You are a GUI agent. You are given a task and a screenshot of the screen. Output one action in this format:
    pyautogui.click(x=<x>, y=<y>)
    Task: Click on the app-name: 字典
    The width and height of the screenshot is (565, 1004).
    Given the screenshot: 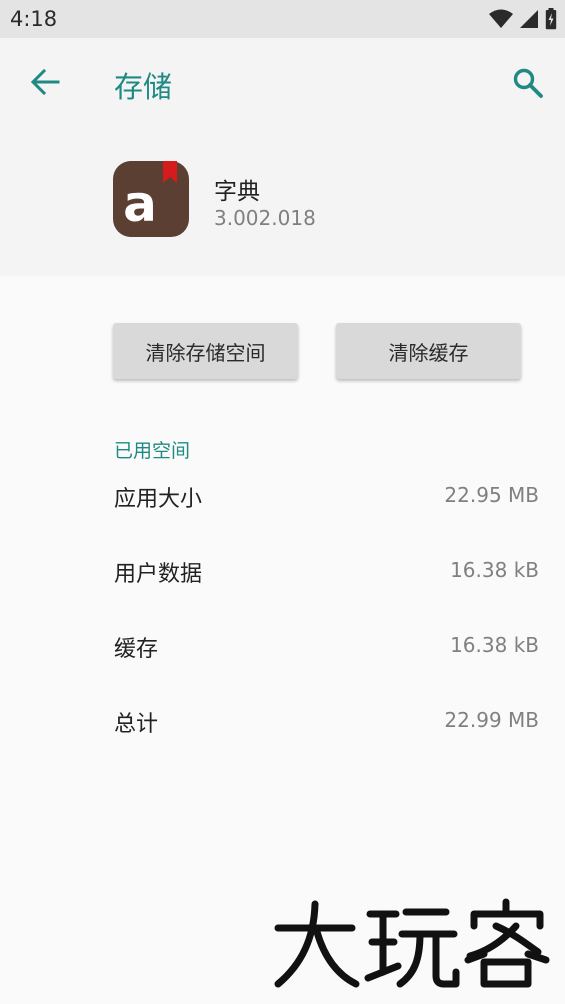 What is the action you would take?
    pyautogui.click(x=237, y=192)
    